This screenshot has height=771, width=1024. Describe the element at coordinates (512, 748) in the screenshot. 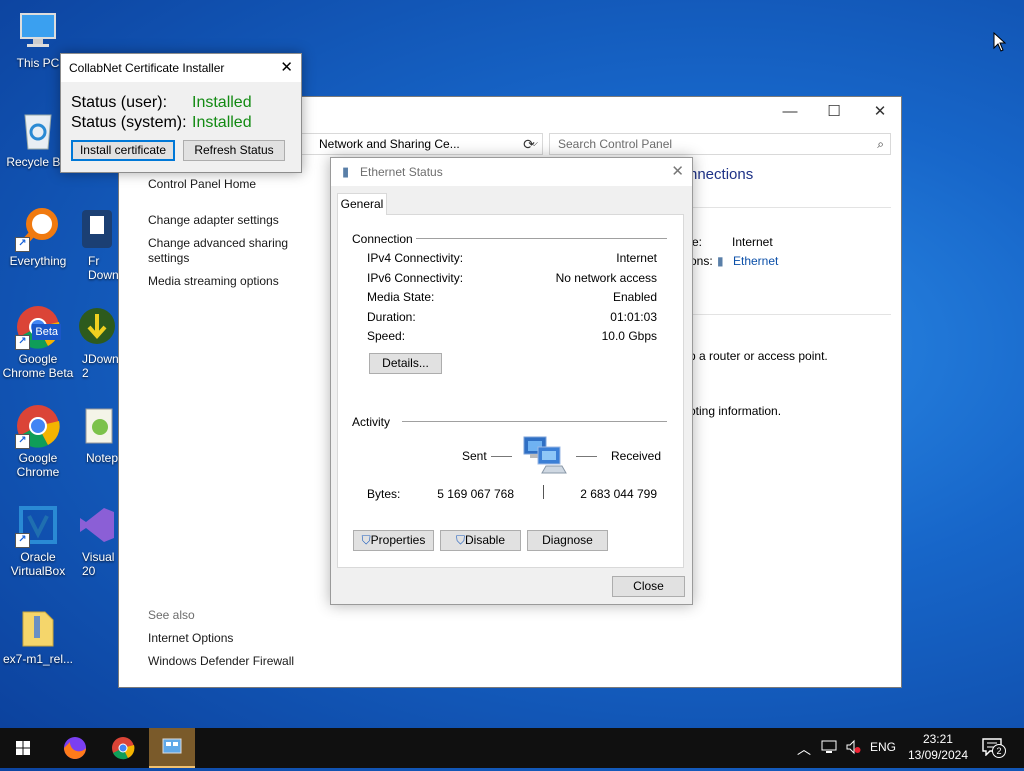

I see `taskbar: ︿ ENG 23:21 13/09/2024 2` at that location.